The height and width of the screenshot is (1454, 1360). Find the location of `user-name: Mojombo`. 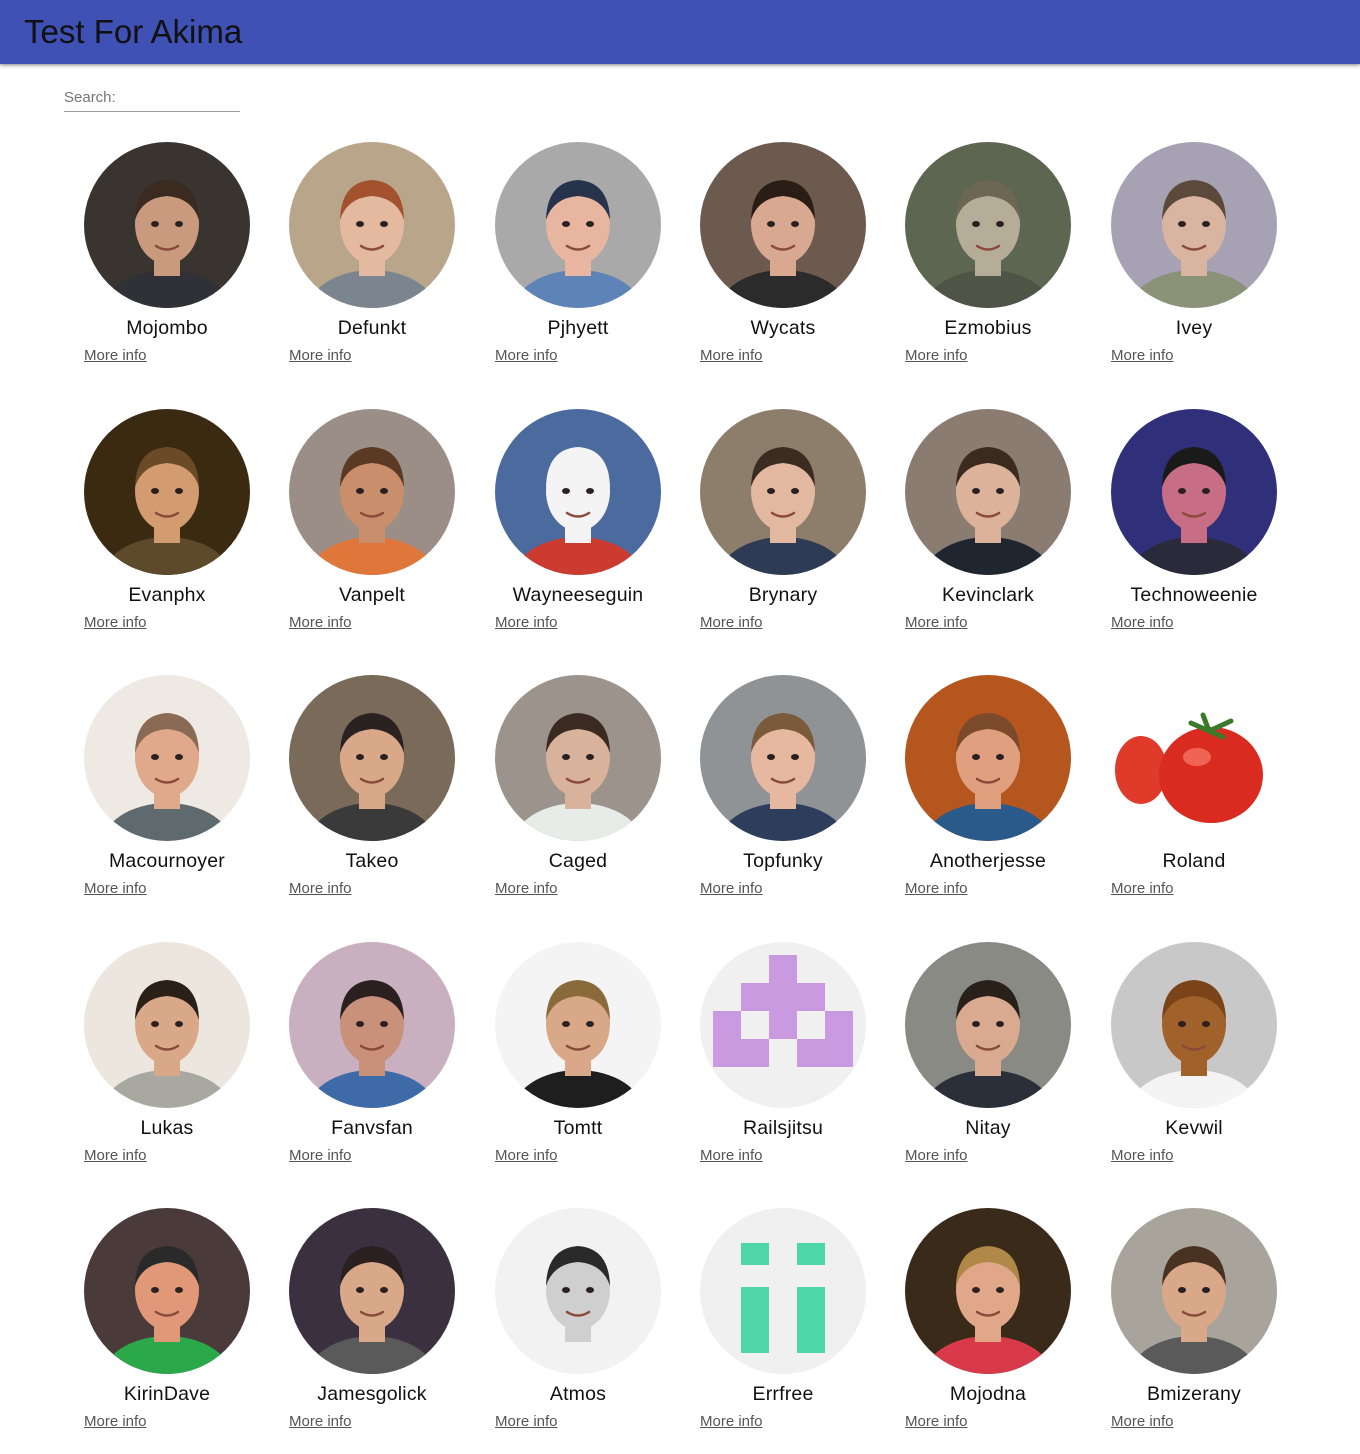

user-name: Mojombo is located at coordinates (167, 328).